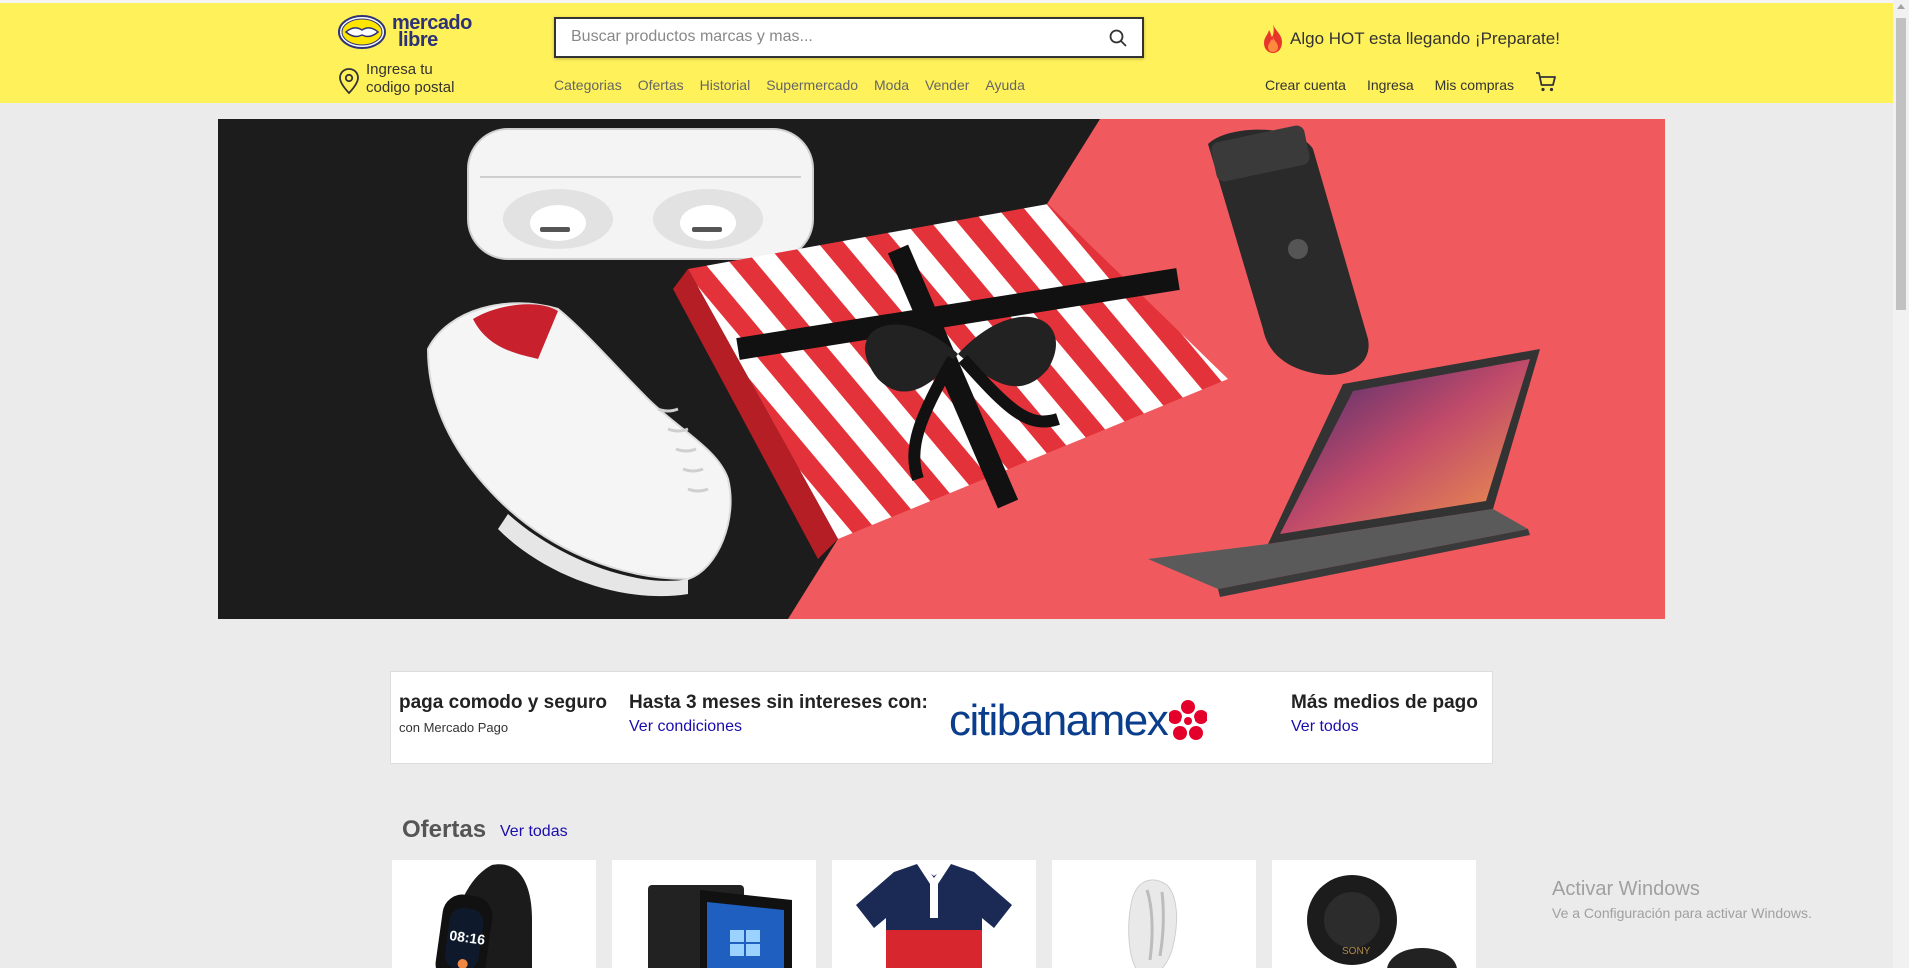 This screenshot has height=968, width=1909. I want to click on offer-card-laptop, so click(714, 914).